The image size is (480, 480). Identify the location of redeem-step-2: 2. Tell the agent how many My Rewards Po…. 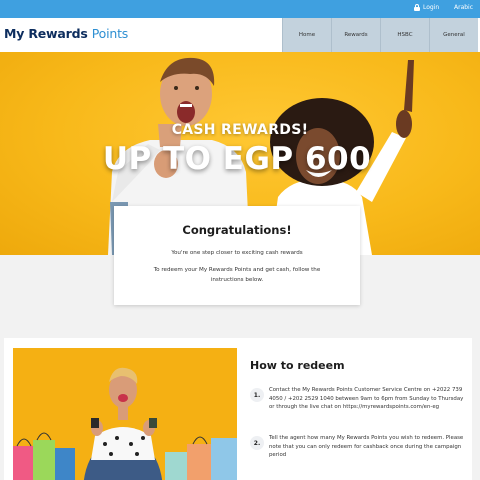
(357, 447).